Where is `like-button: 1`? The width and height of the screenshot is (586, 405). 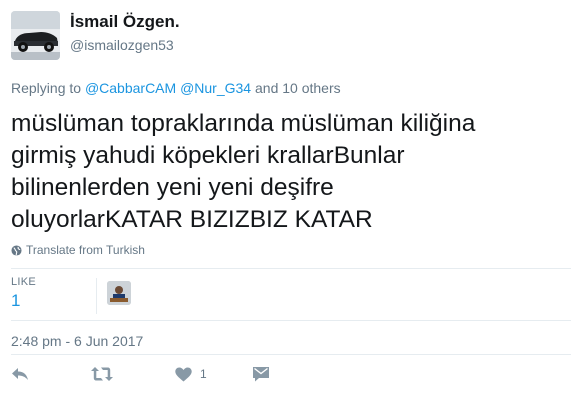 like-button: 1 is located at coordinates (191, 374).